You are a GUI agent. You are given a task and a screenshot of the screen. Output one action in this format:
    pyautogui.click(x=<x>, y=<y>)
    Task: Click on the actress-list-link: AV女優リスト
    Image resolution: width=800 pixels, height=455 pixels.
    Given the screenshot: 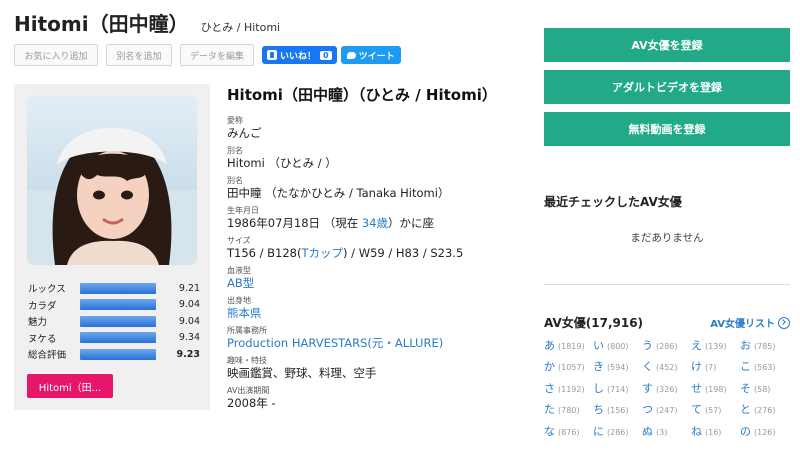 What is the action you would take?
    pyautogui.click(x=750, y=322)
    